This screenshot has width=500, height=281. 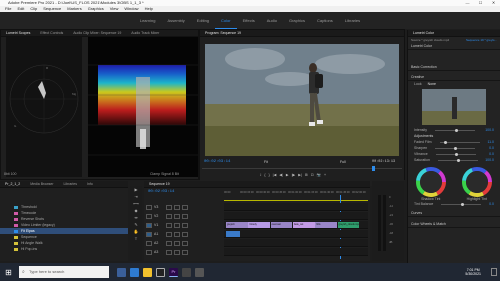 I want to click on program-playhead, so click(x=373, y=168).